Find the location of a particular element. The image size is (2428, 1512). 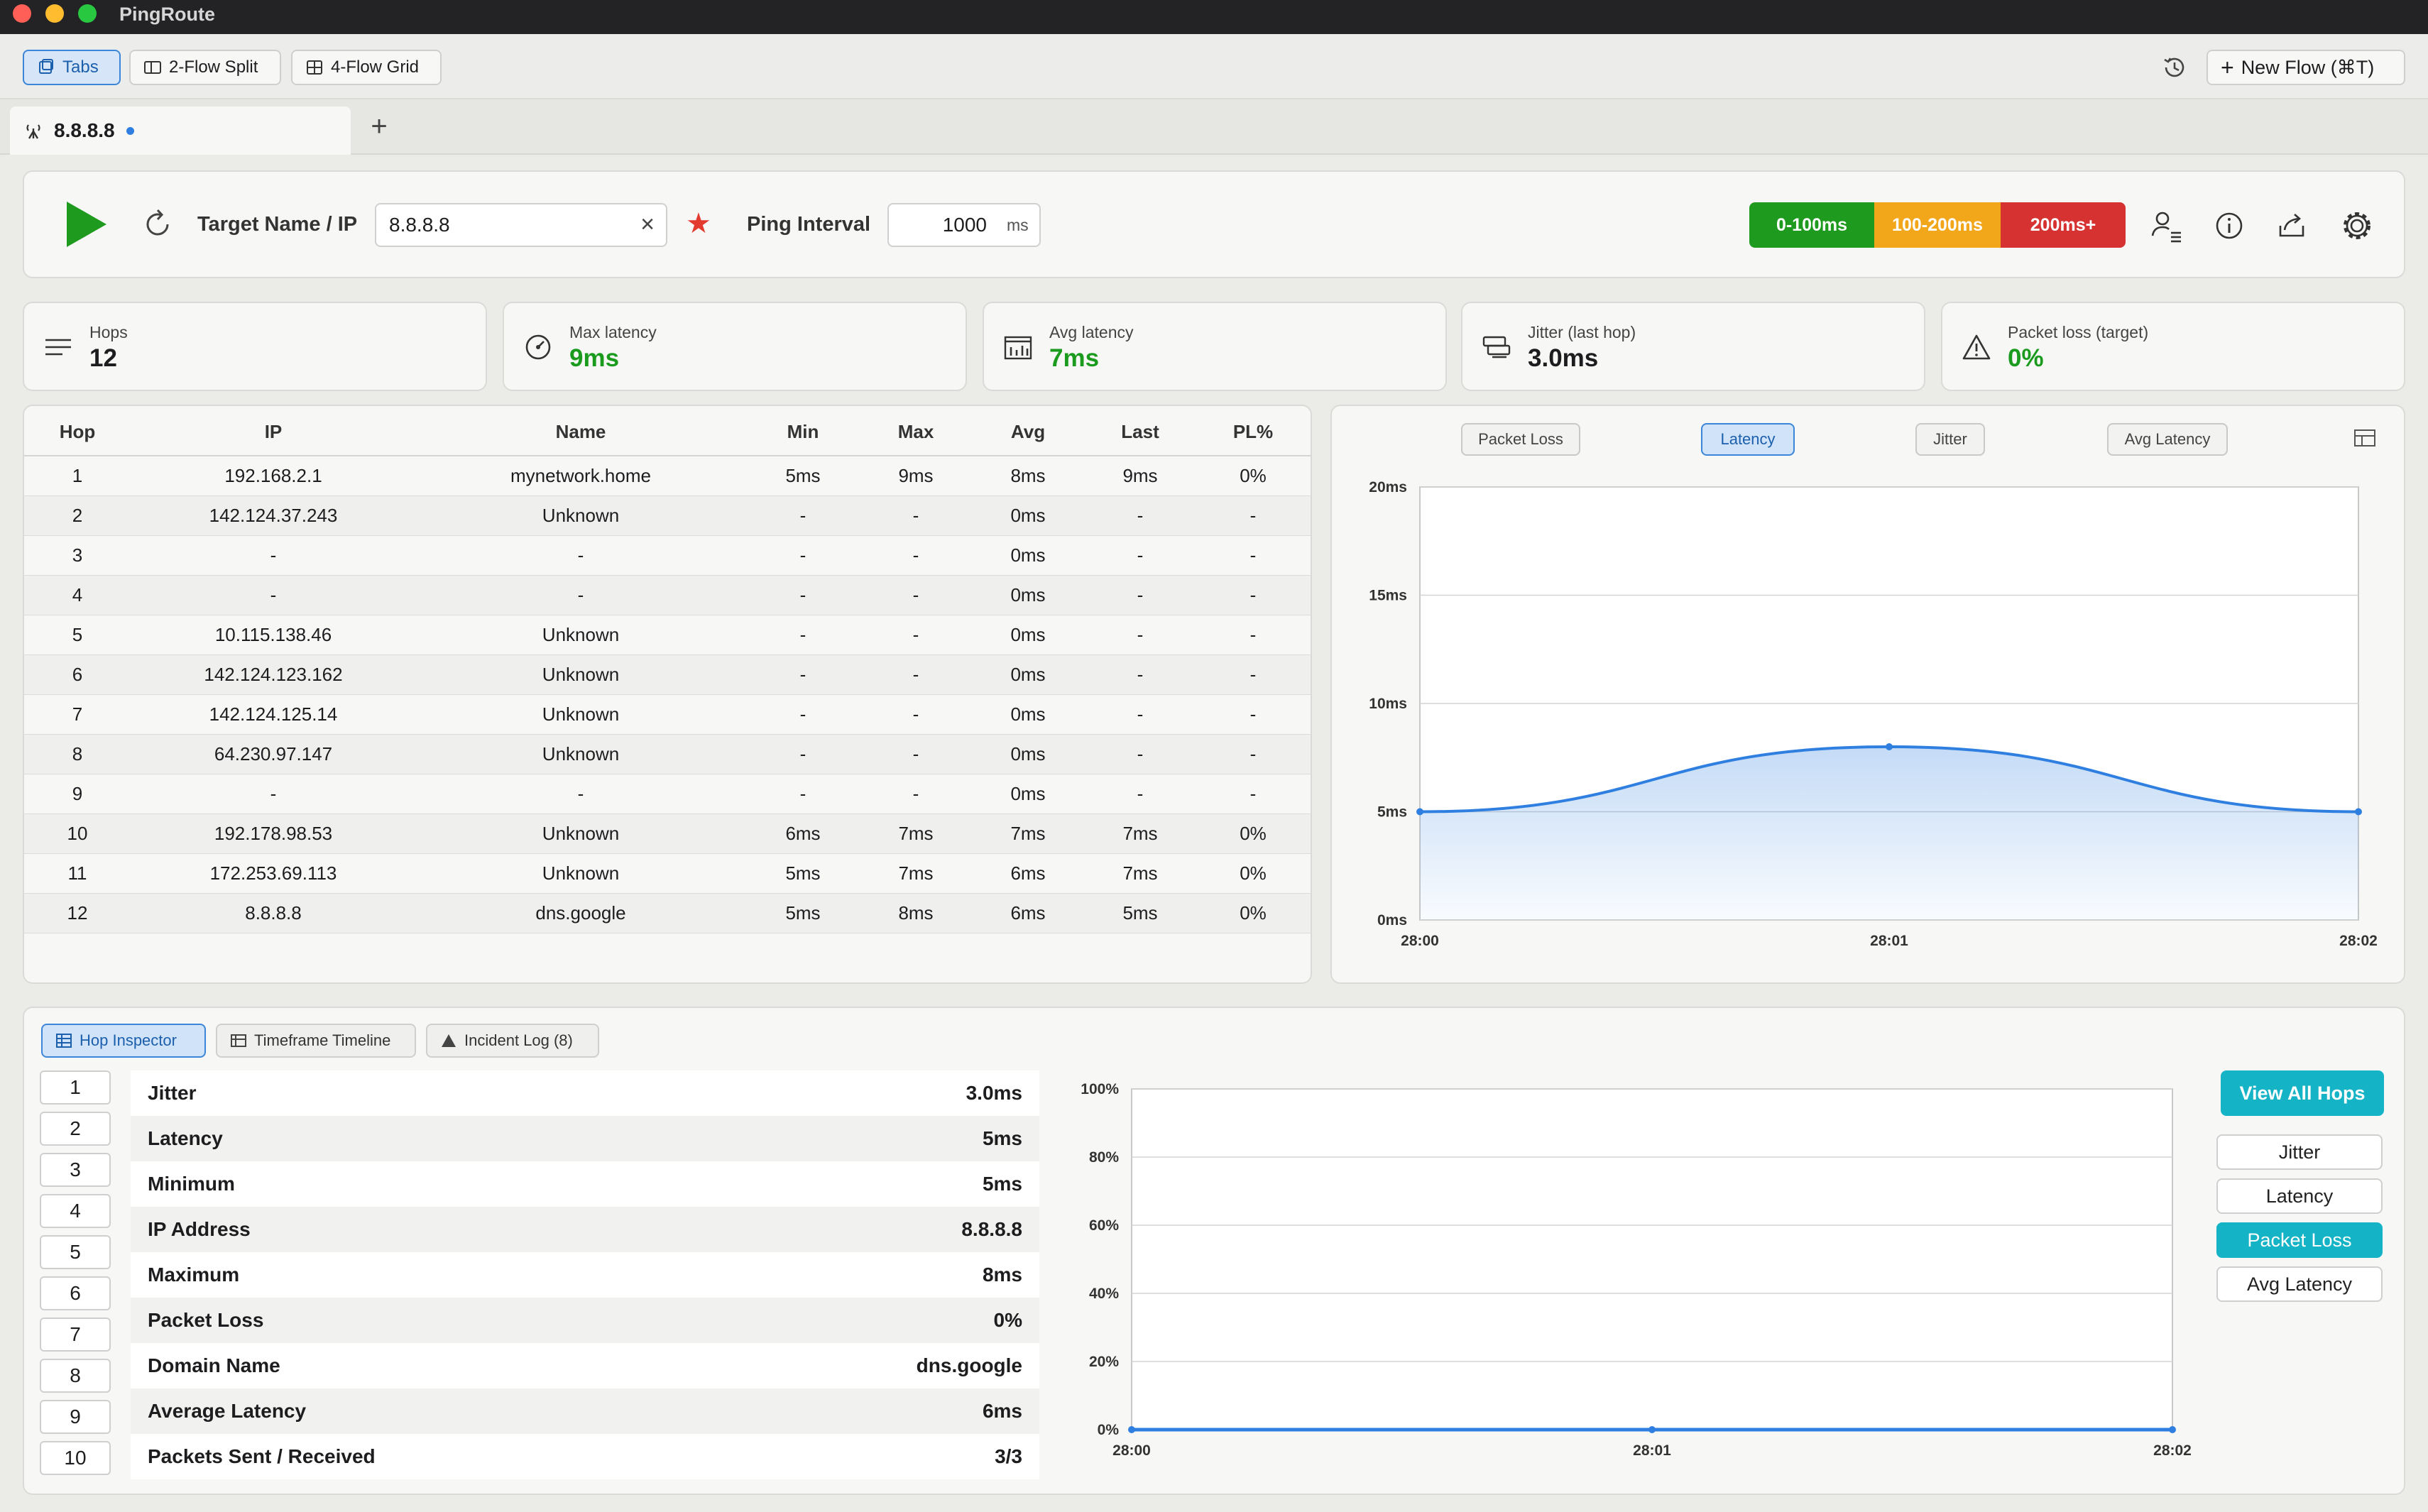

hop-selector-item: 8 is located at coordinates (75, 1376).